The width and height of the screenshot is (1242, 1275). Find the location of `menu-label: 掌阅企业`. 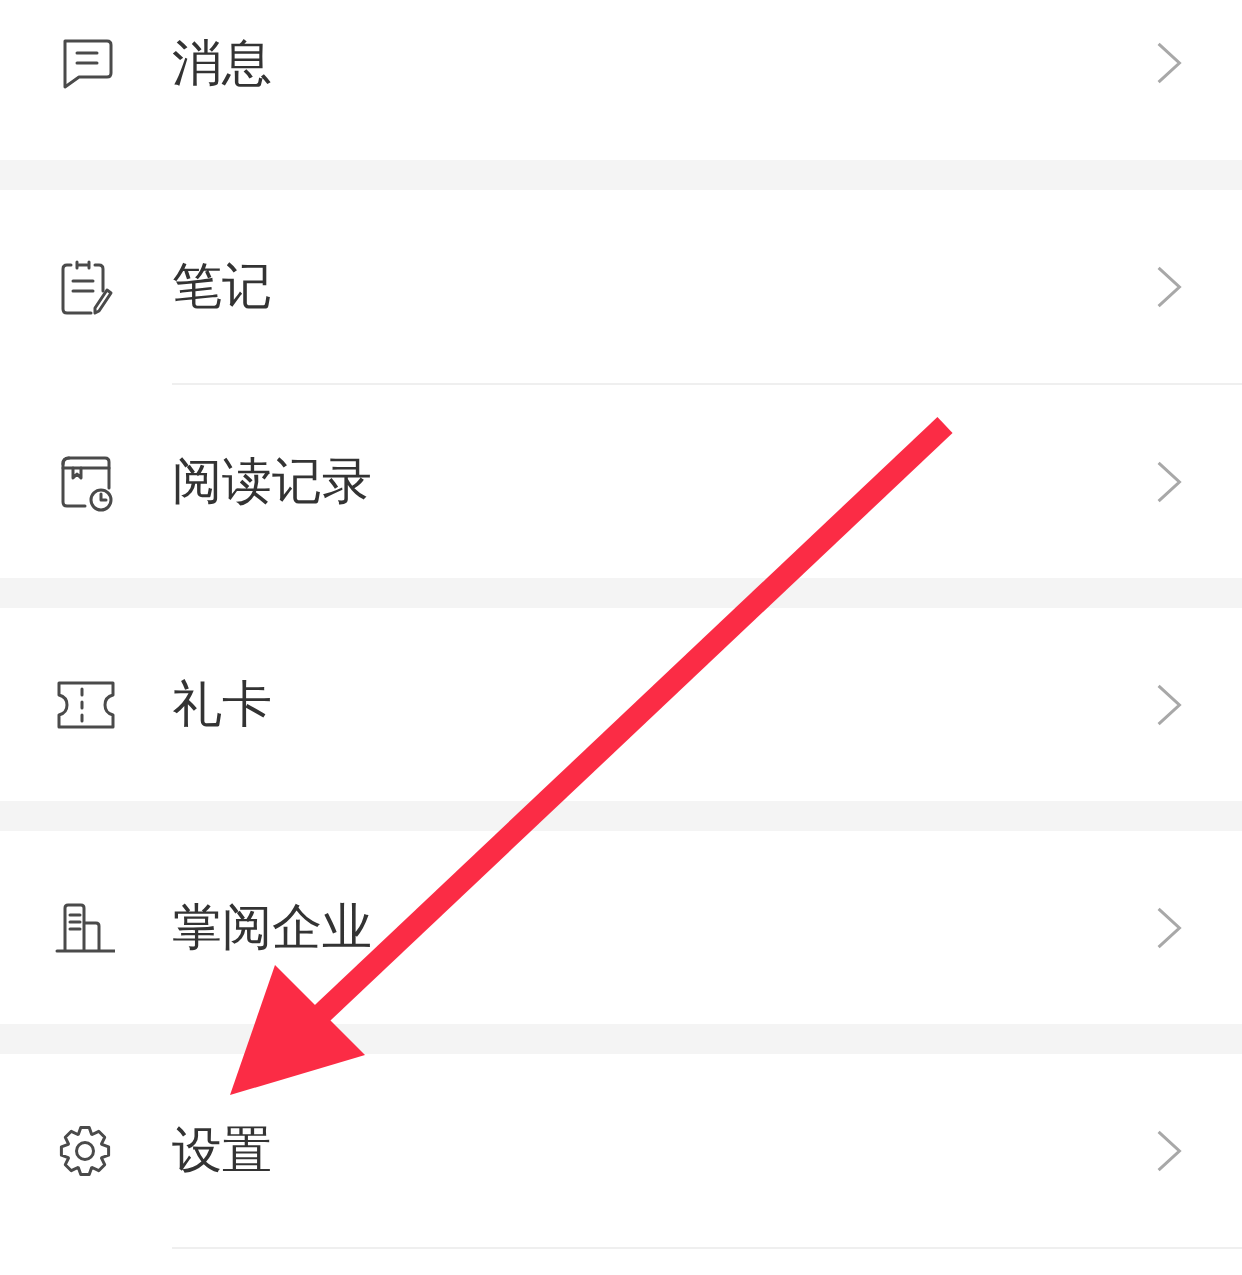

menu-label: 掌阅企业 is located at coordinates (272, 927).